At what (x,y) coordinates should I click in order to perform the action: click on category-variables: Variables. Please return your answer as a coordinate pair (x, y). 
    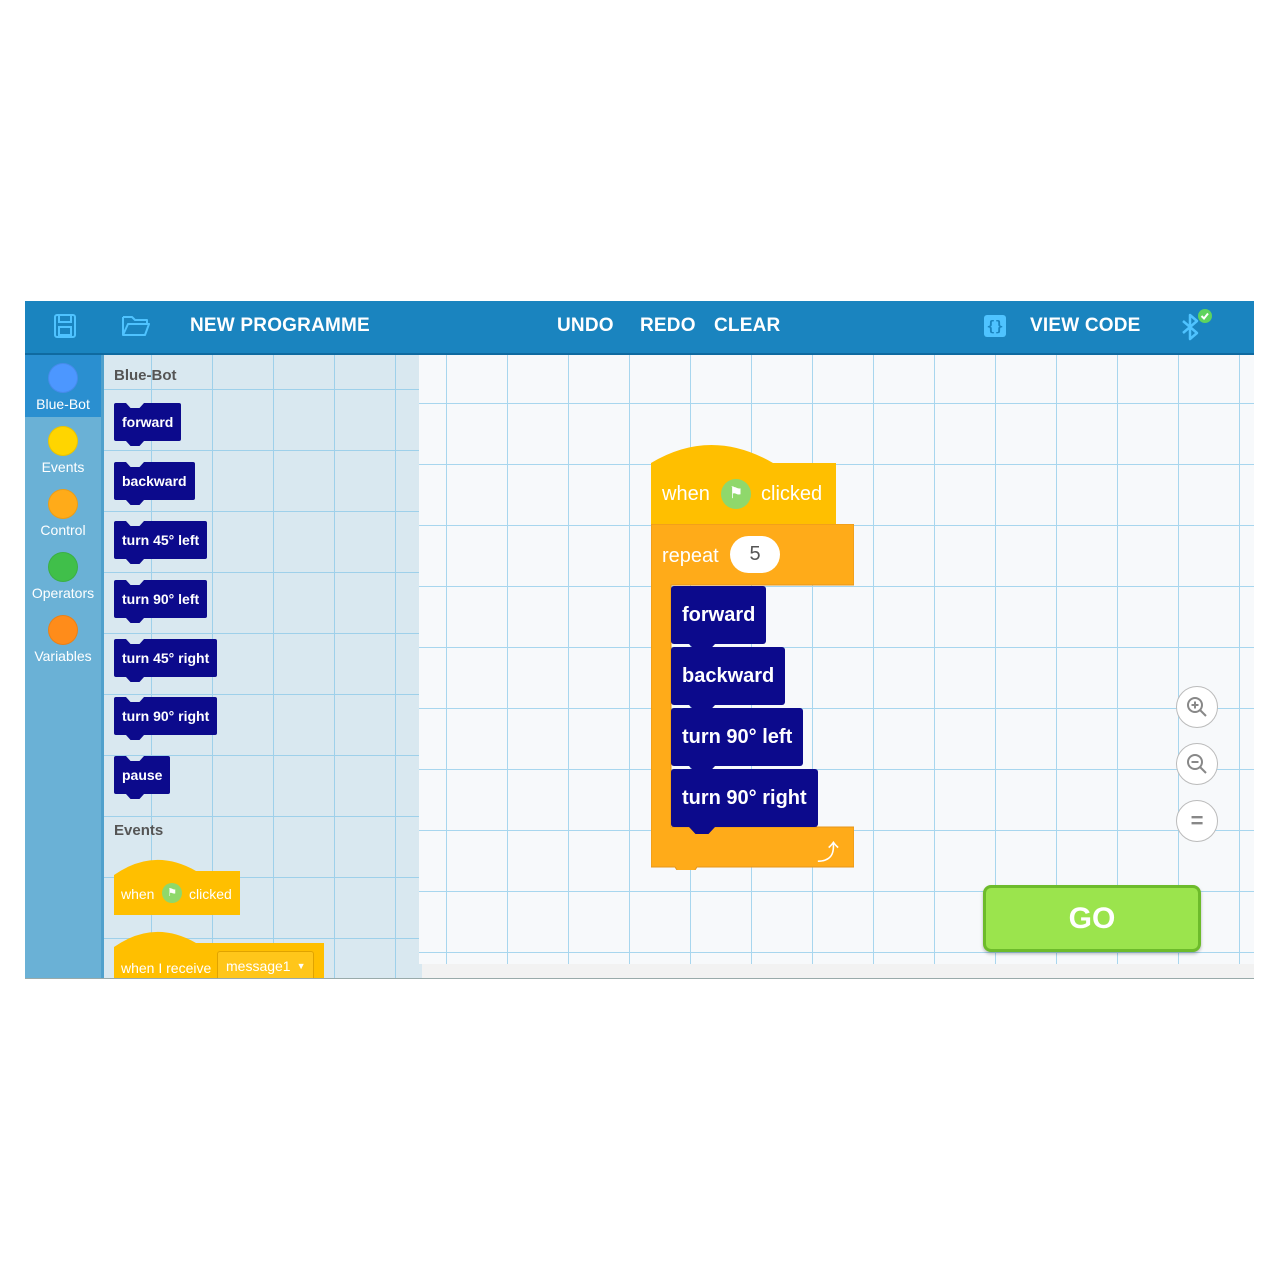
    Looking at the image, I should click on (63, 638).